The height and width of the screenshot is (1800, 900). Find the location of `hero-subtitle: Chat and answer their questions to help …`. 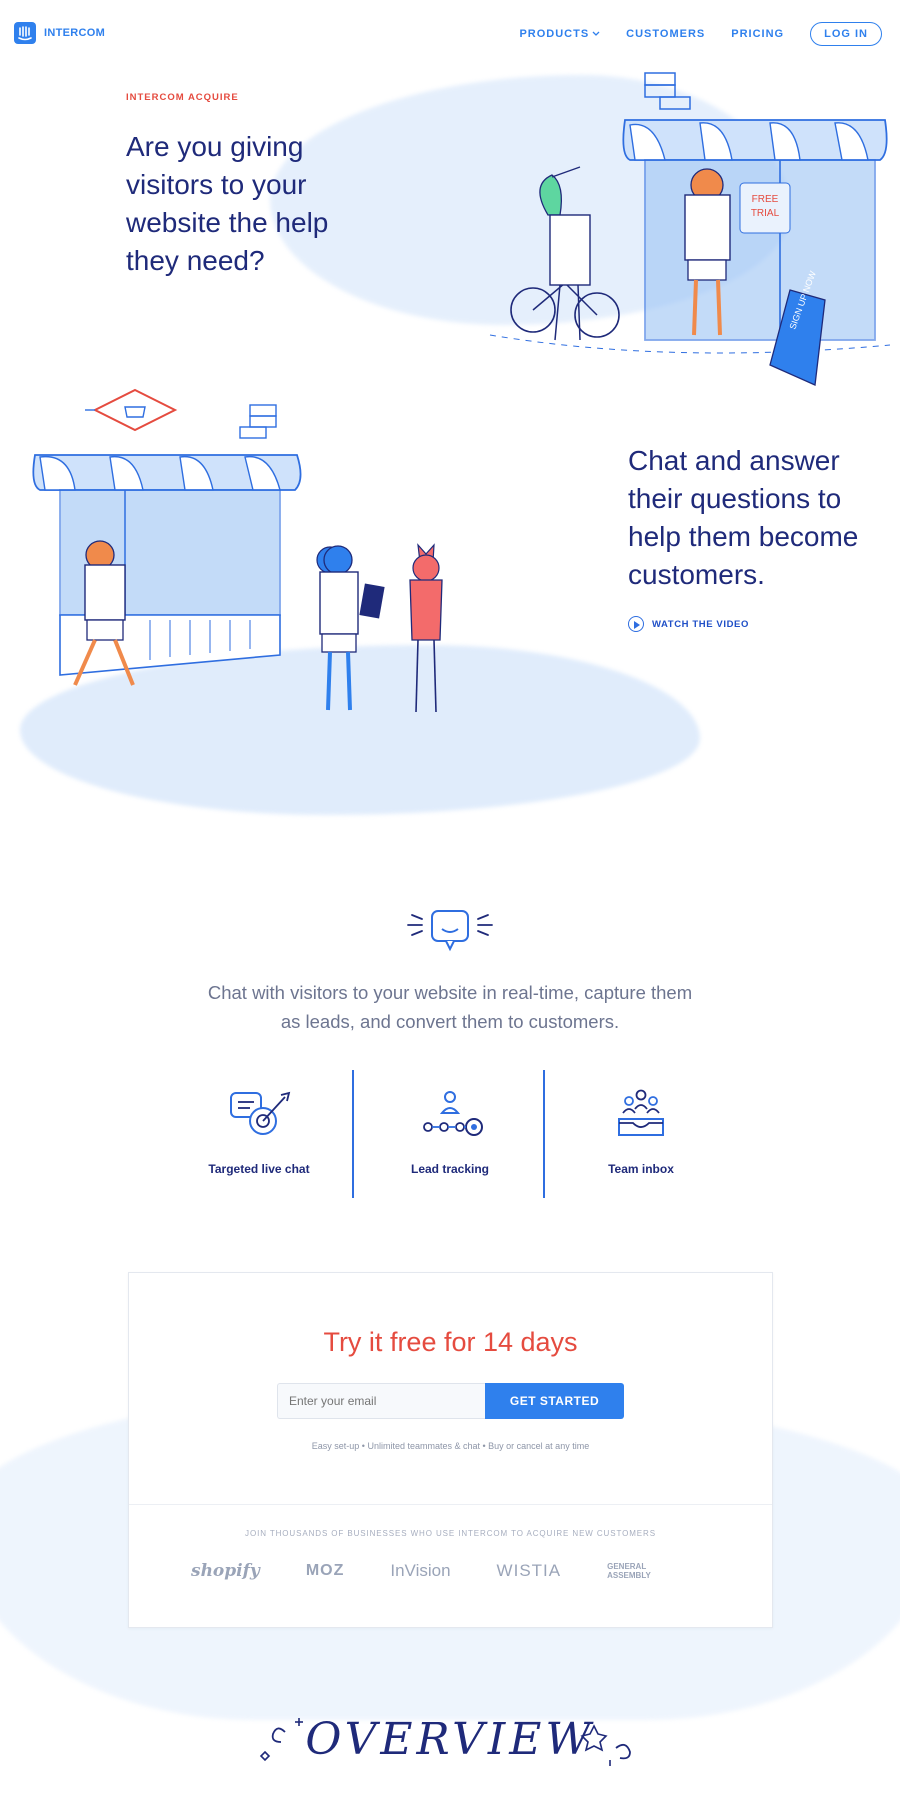

hero-subtitle: Chat and answer their questions to help … is located at coordinates (743, 517).